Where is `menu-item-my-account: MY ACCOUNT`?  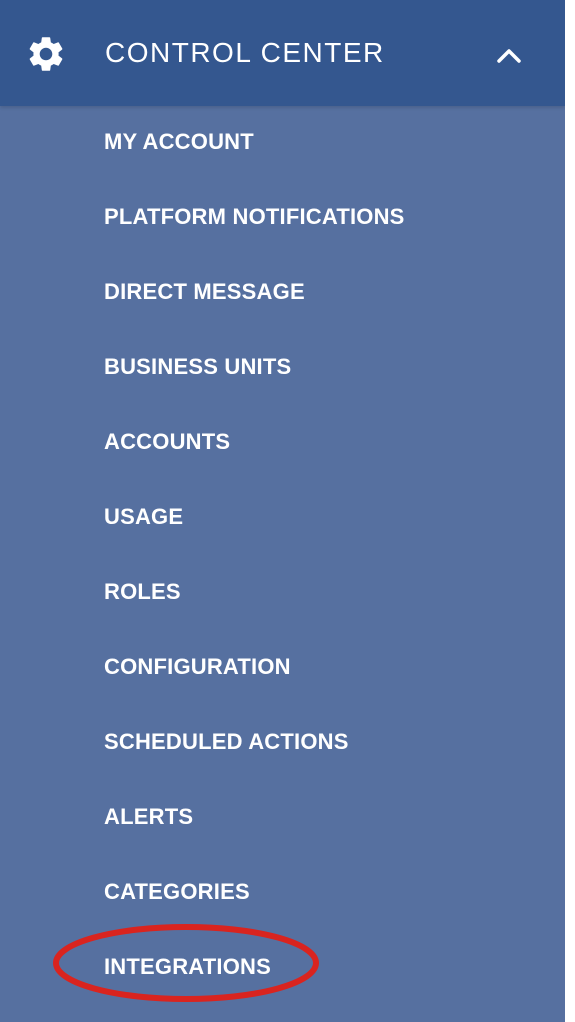
menu-item-my-account: MY ACCOUNT is located at coordinates (179, 142).